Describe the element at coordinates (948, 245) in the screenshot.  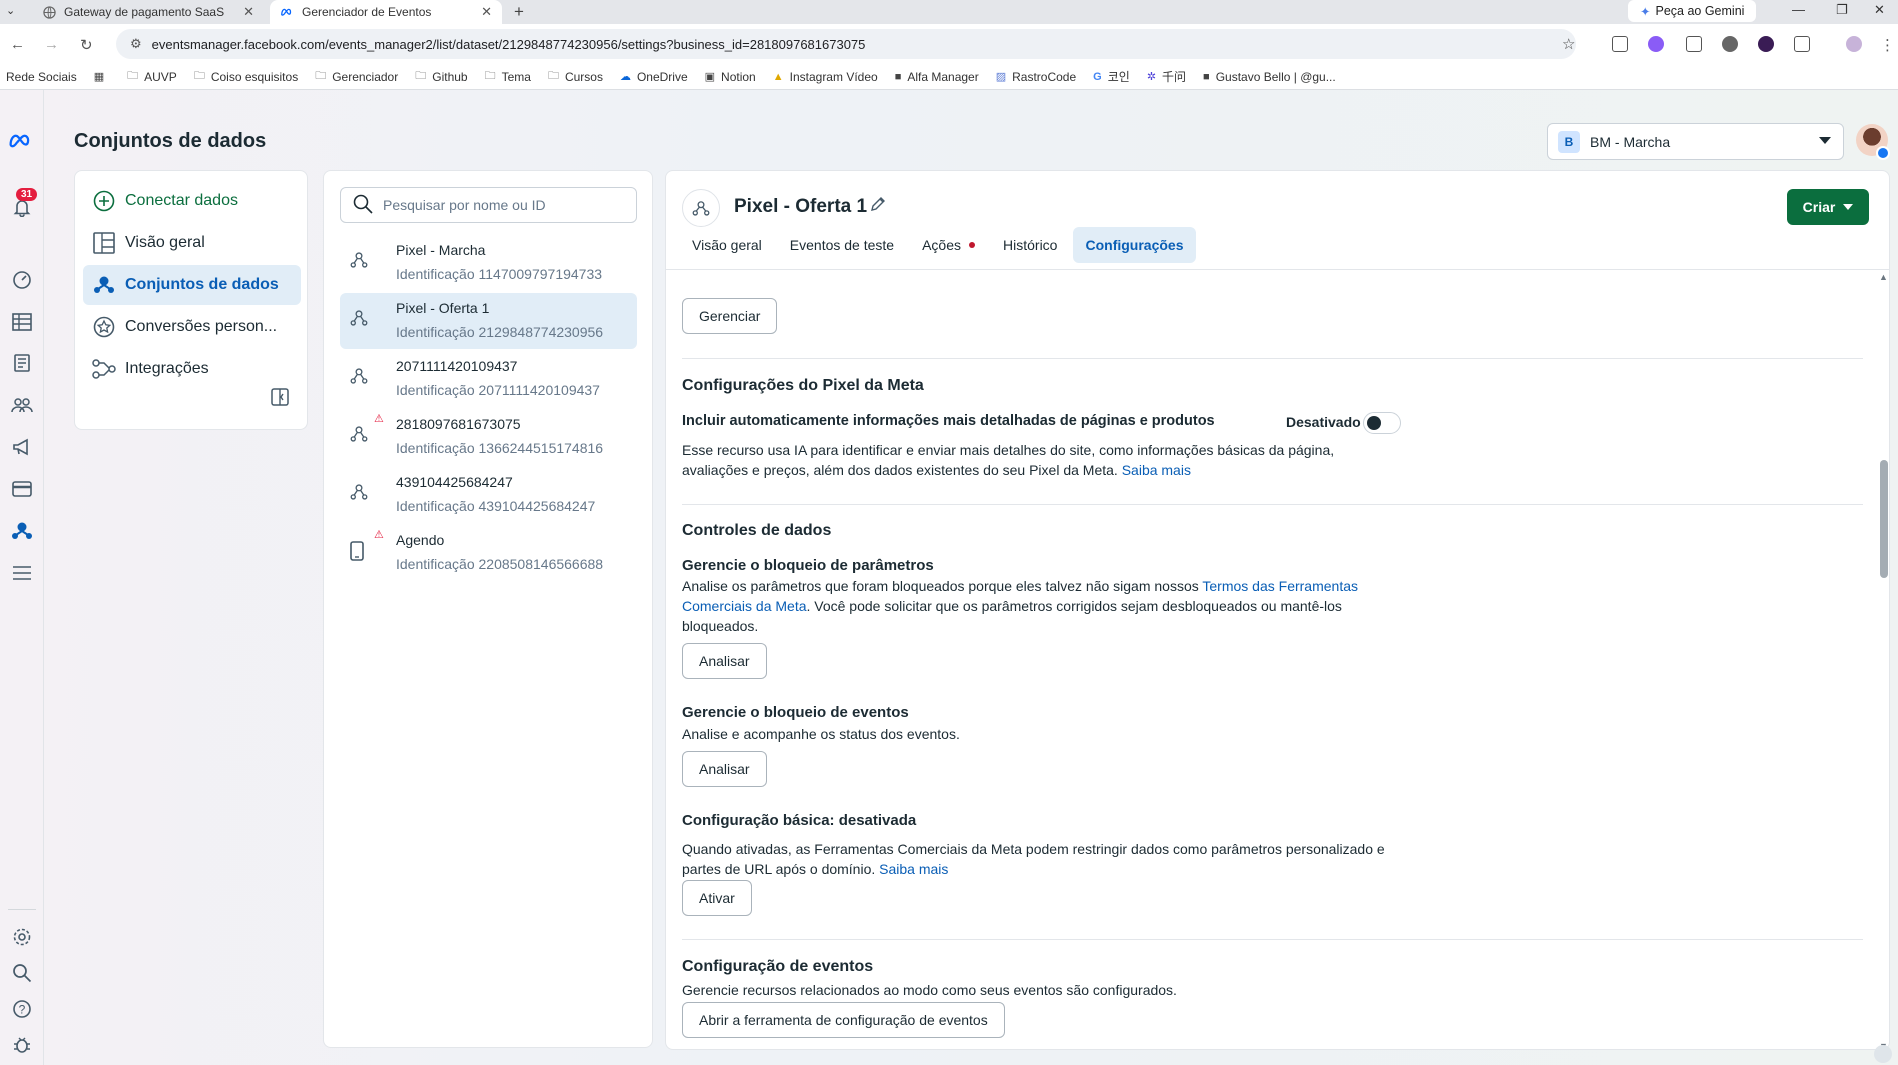
I see `tab-actions: Ações` at that location.